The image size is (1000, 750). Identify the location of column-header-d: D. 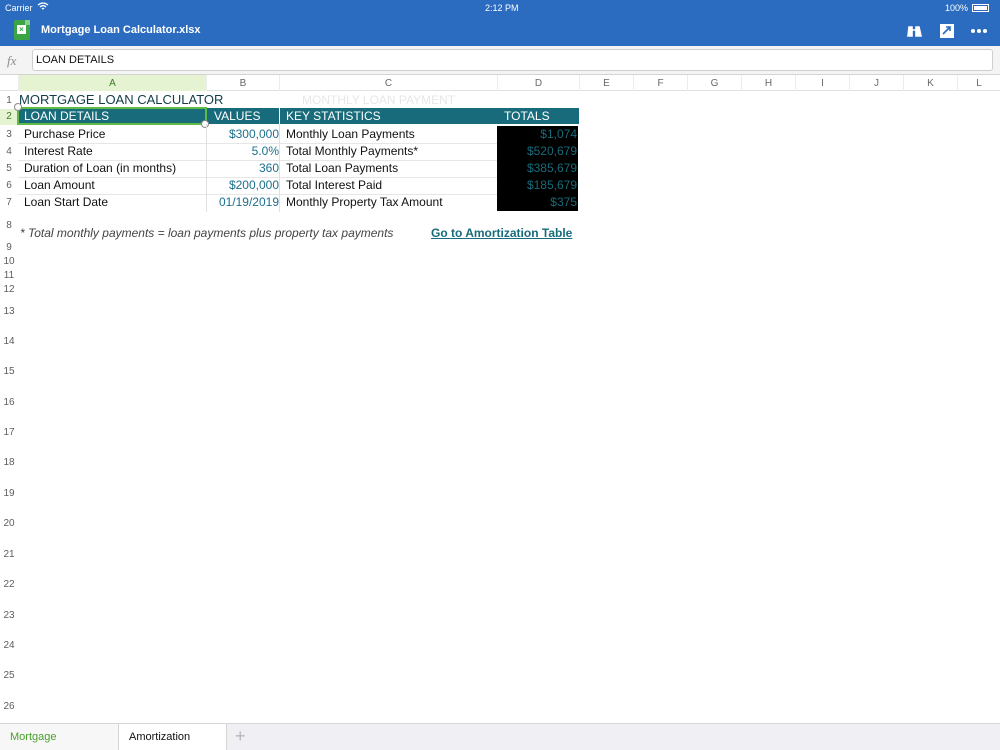
(538, 83).